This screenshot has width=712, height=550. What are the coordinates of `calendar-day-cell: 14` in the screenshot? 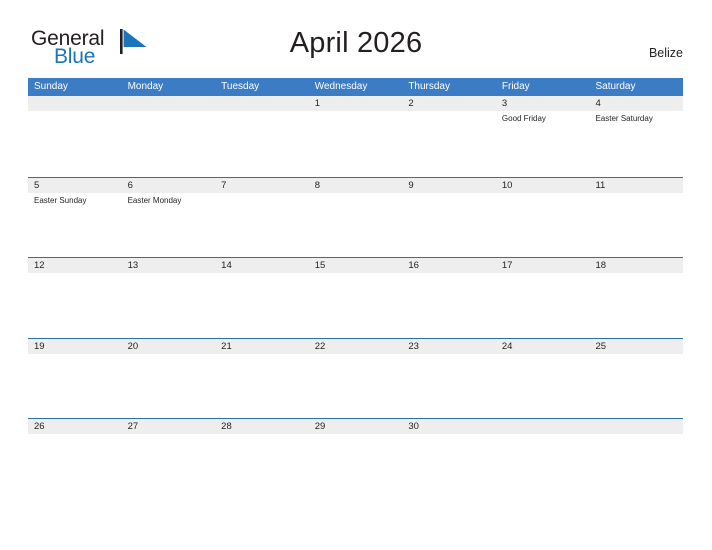 It's located at (262, 298).